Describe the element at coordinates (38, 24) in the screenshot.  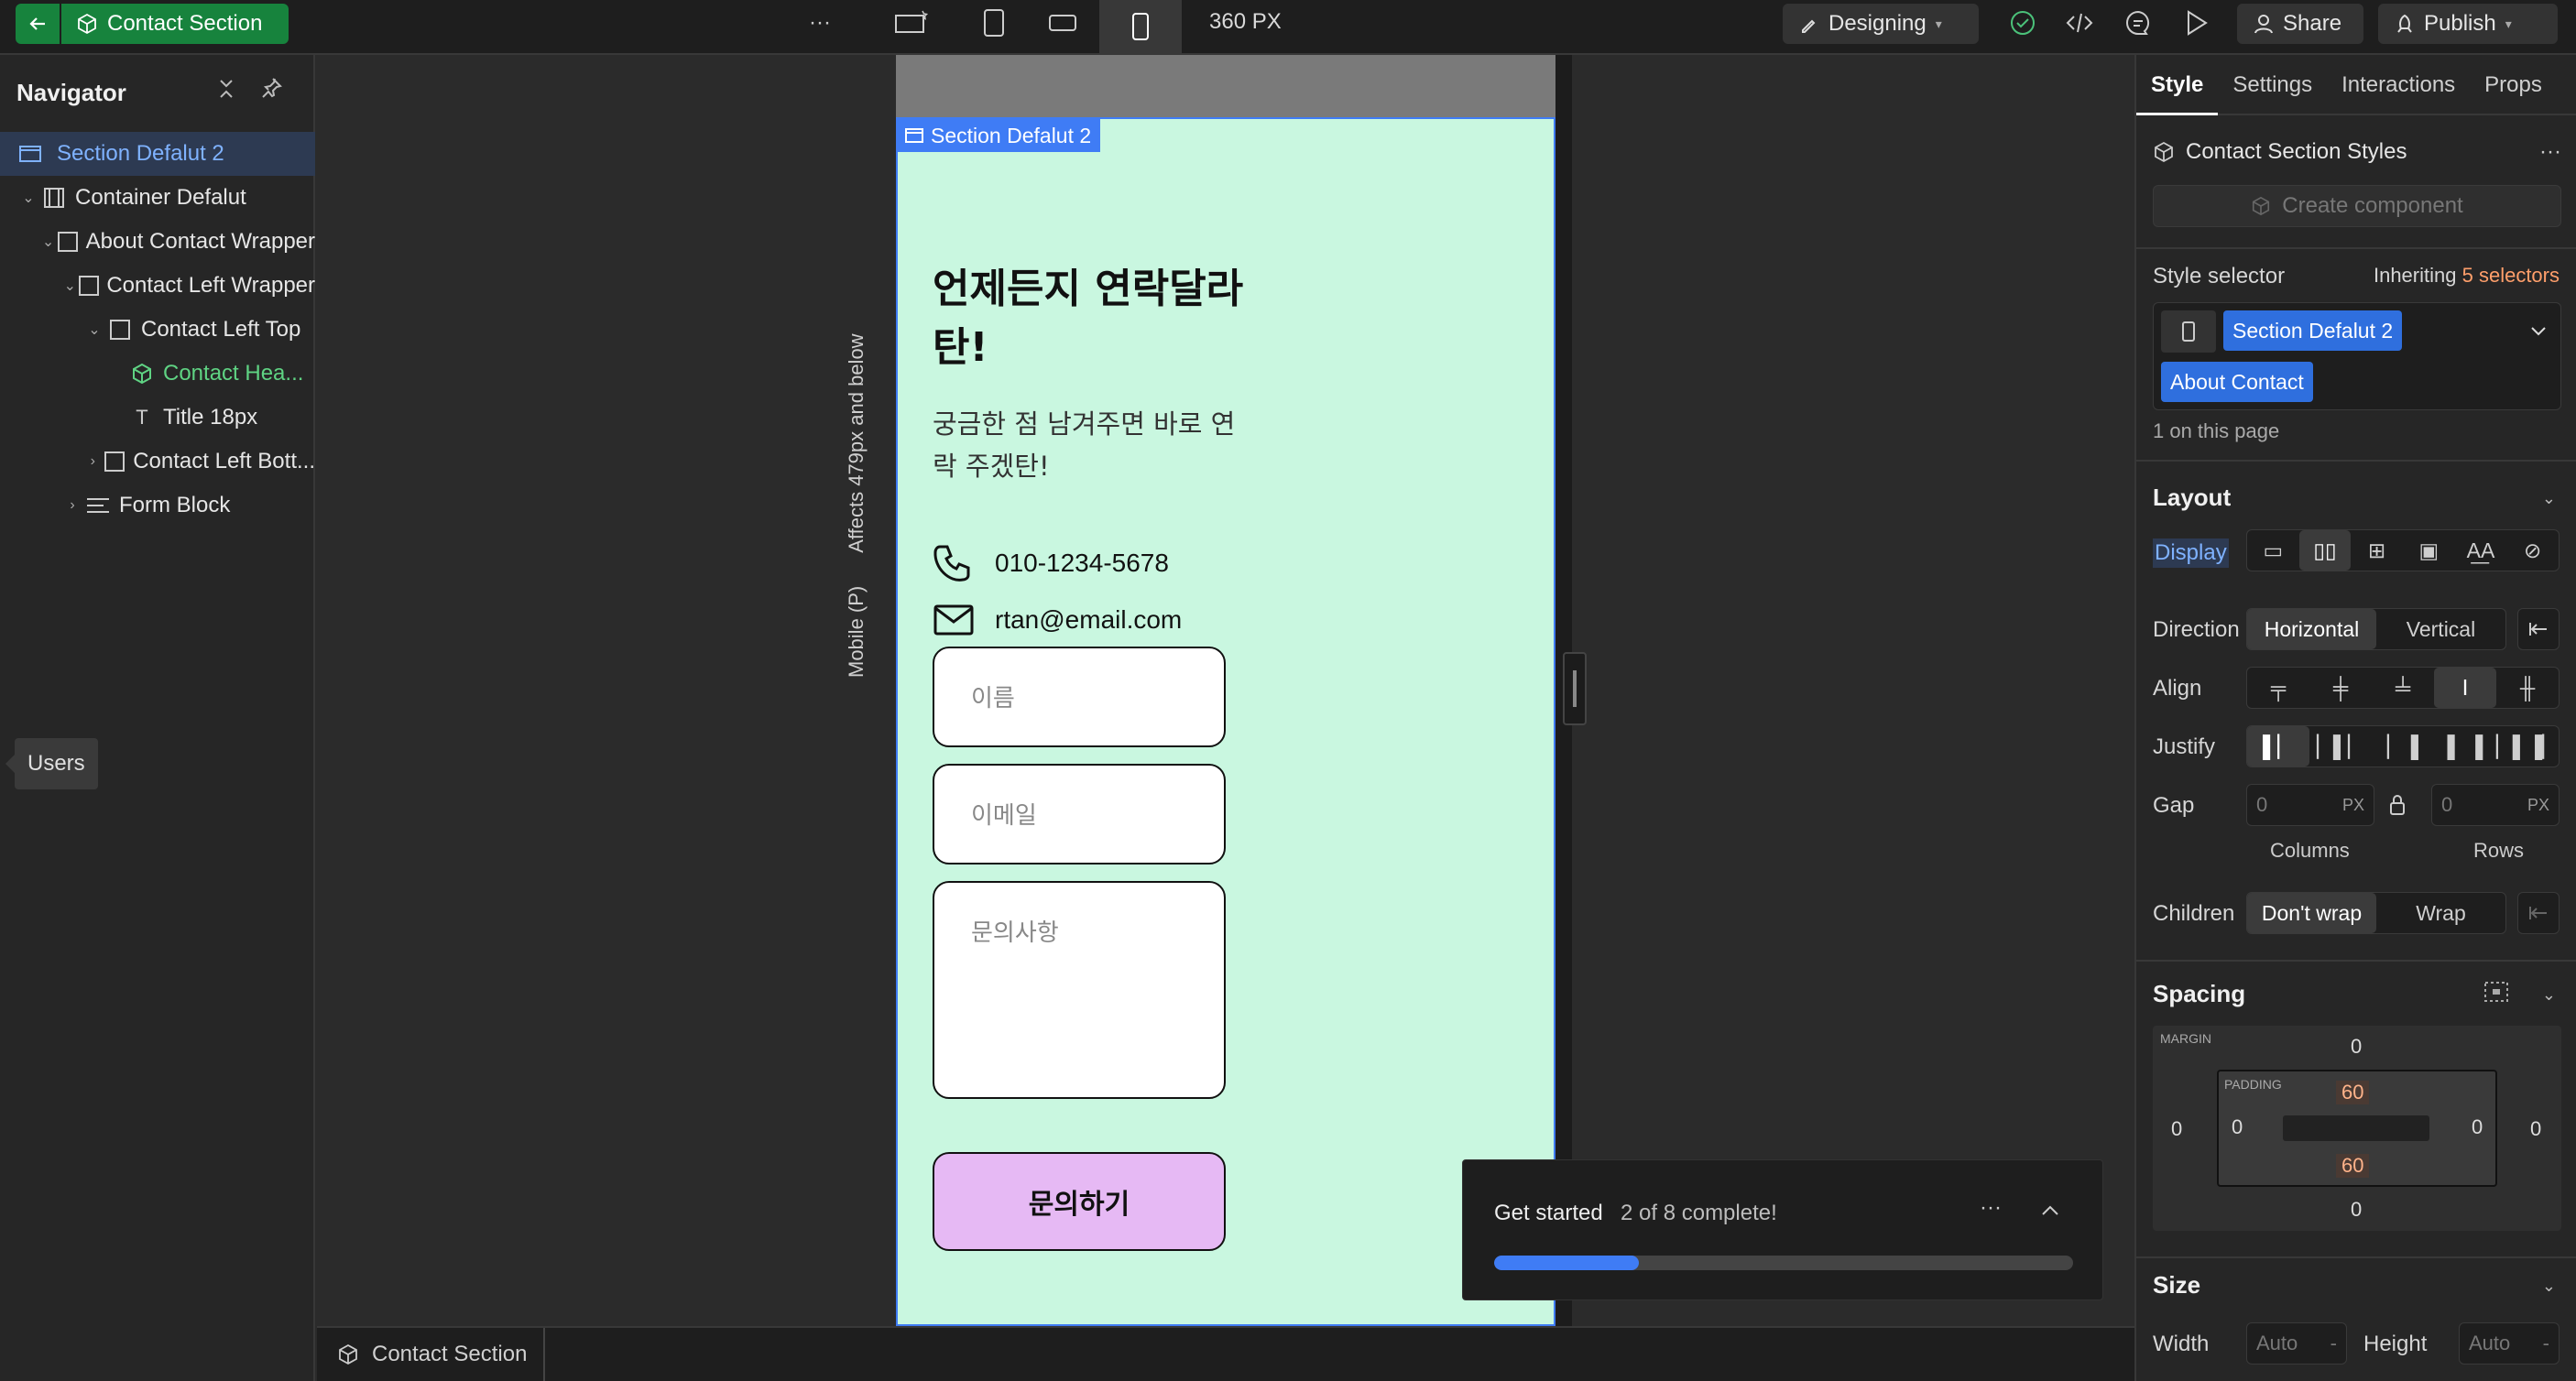
I see `back-button` at that location.